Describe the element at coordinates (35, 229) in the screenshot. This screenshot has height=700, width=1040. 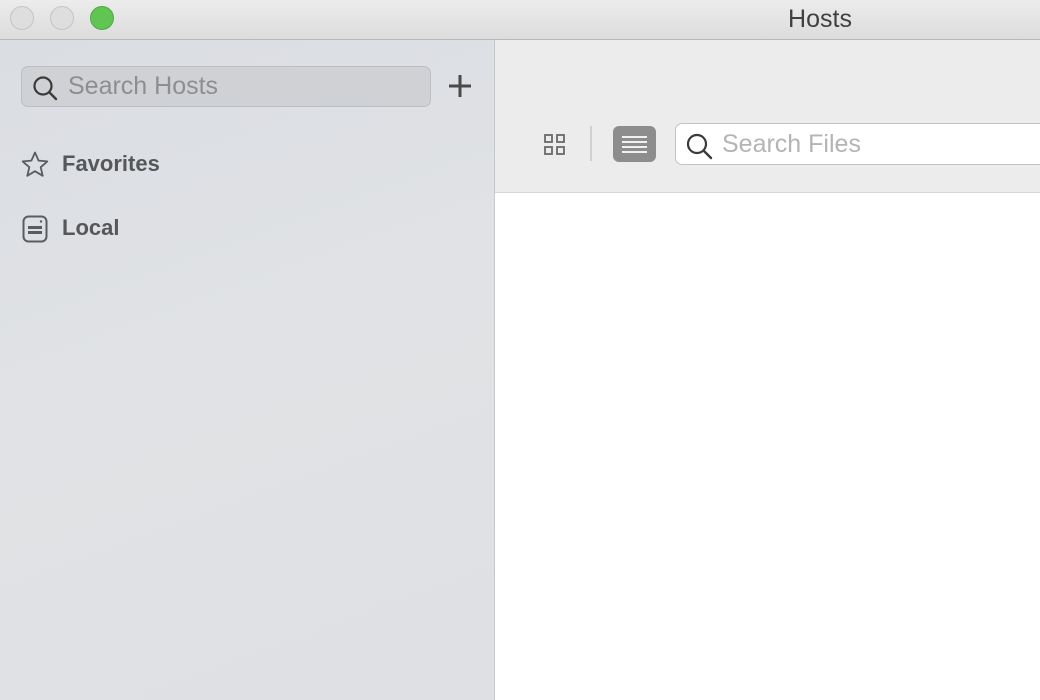
I see `drive-icon` at that location.